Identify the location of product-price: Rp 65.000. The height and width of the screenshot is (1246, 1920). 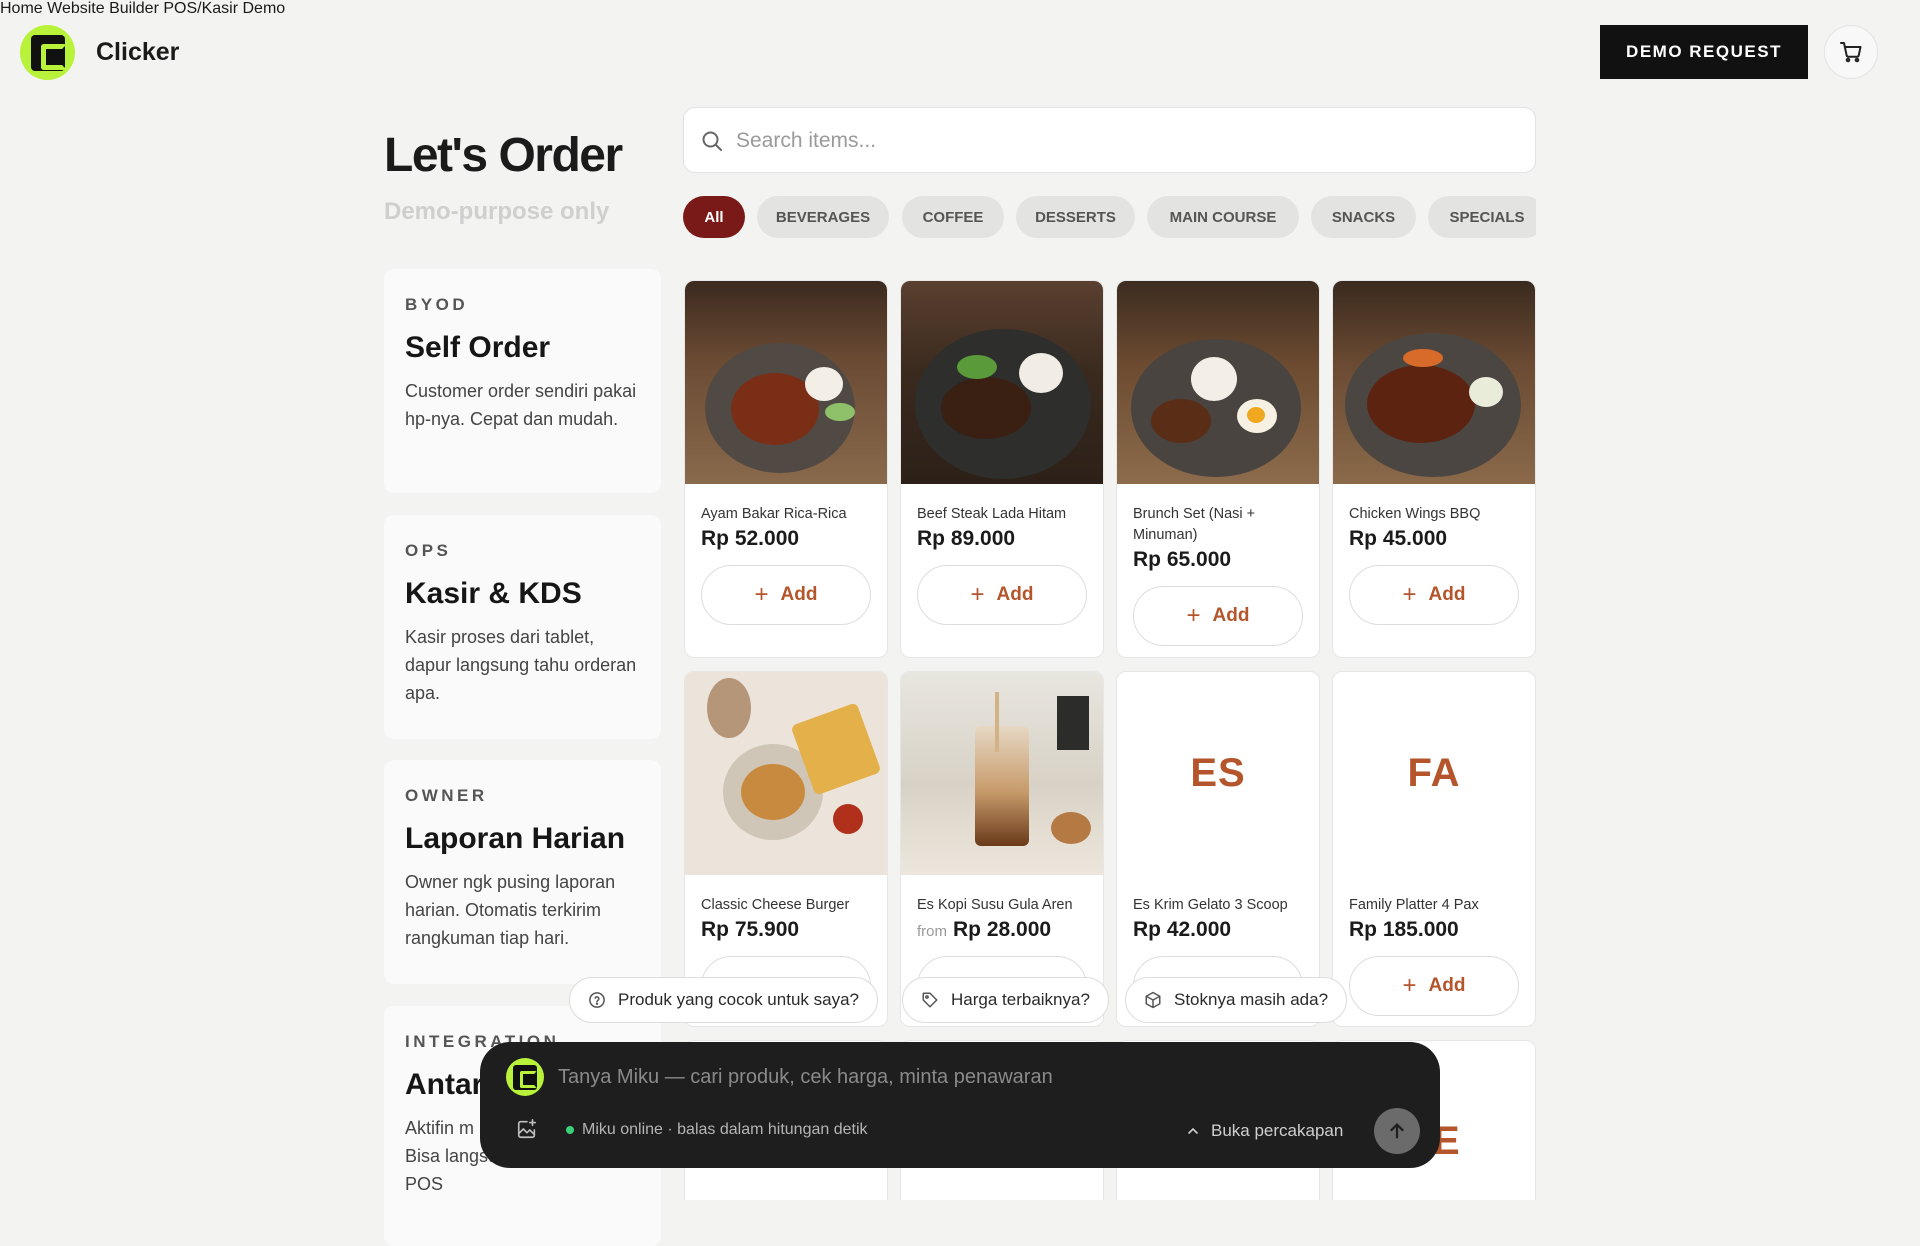
(1182, 559).